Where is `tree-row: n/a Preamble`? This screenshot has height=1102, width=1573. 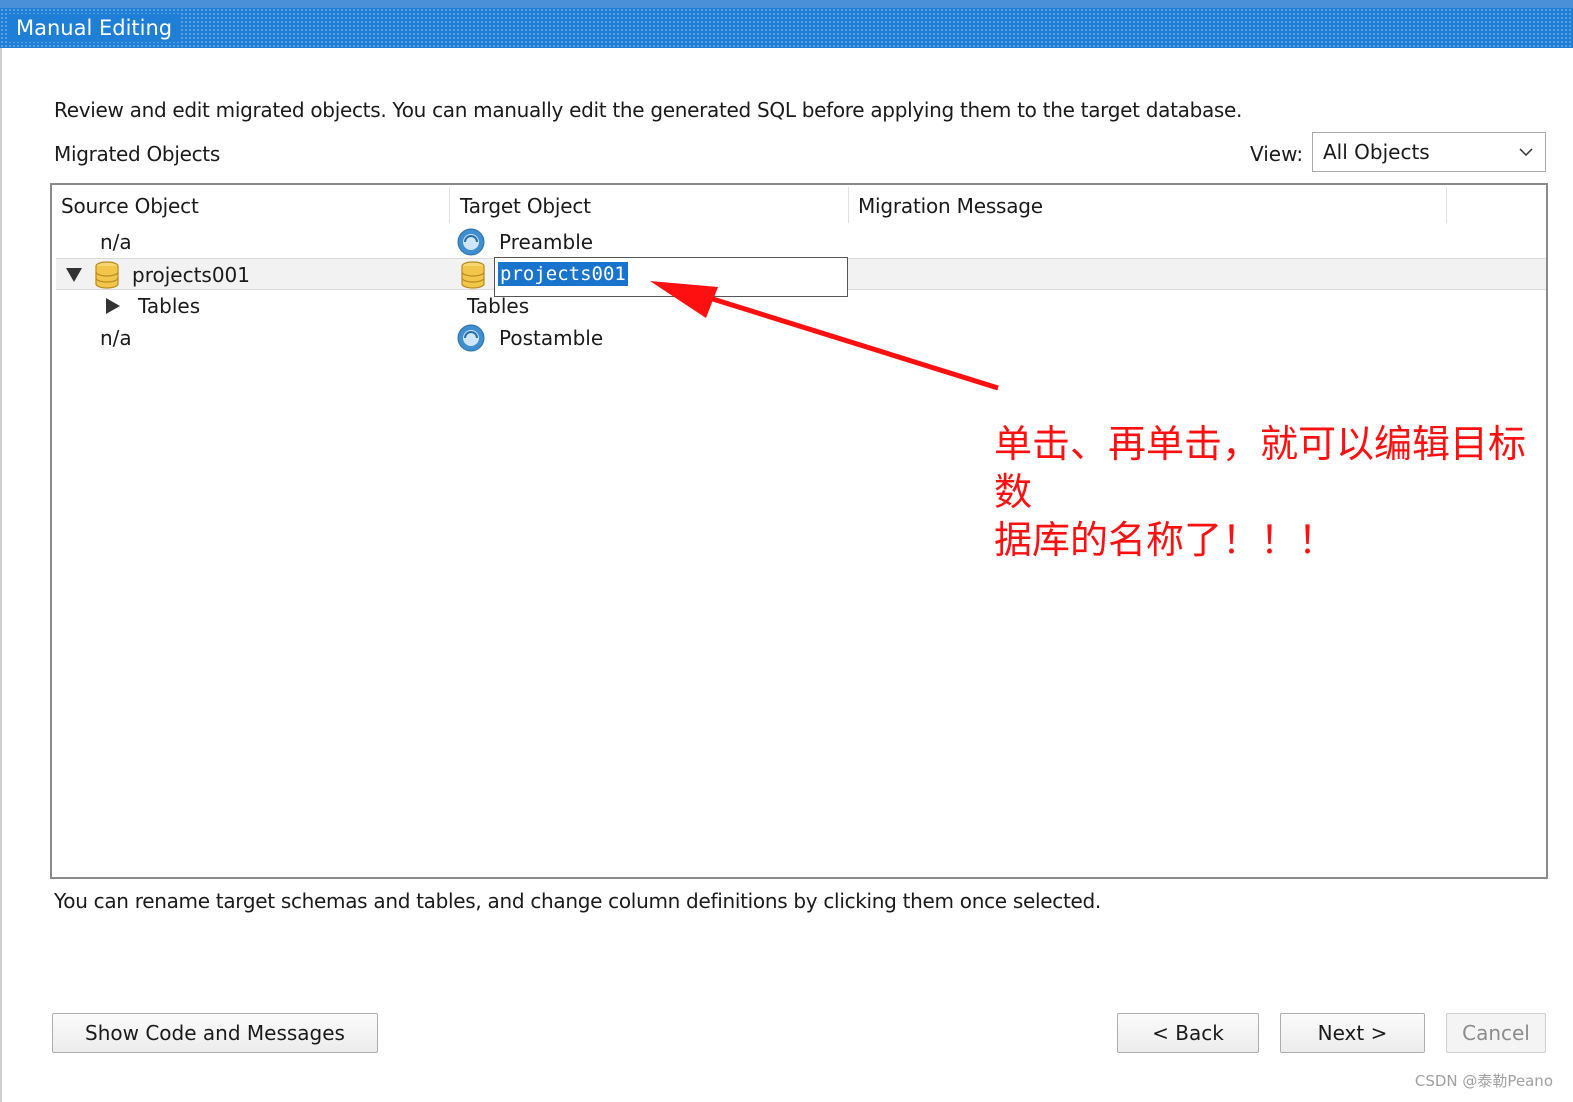
tree-row: n/a Preamble is located at coordinates (801, 242).